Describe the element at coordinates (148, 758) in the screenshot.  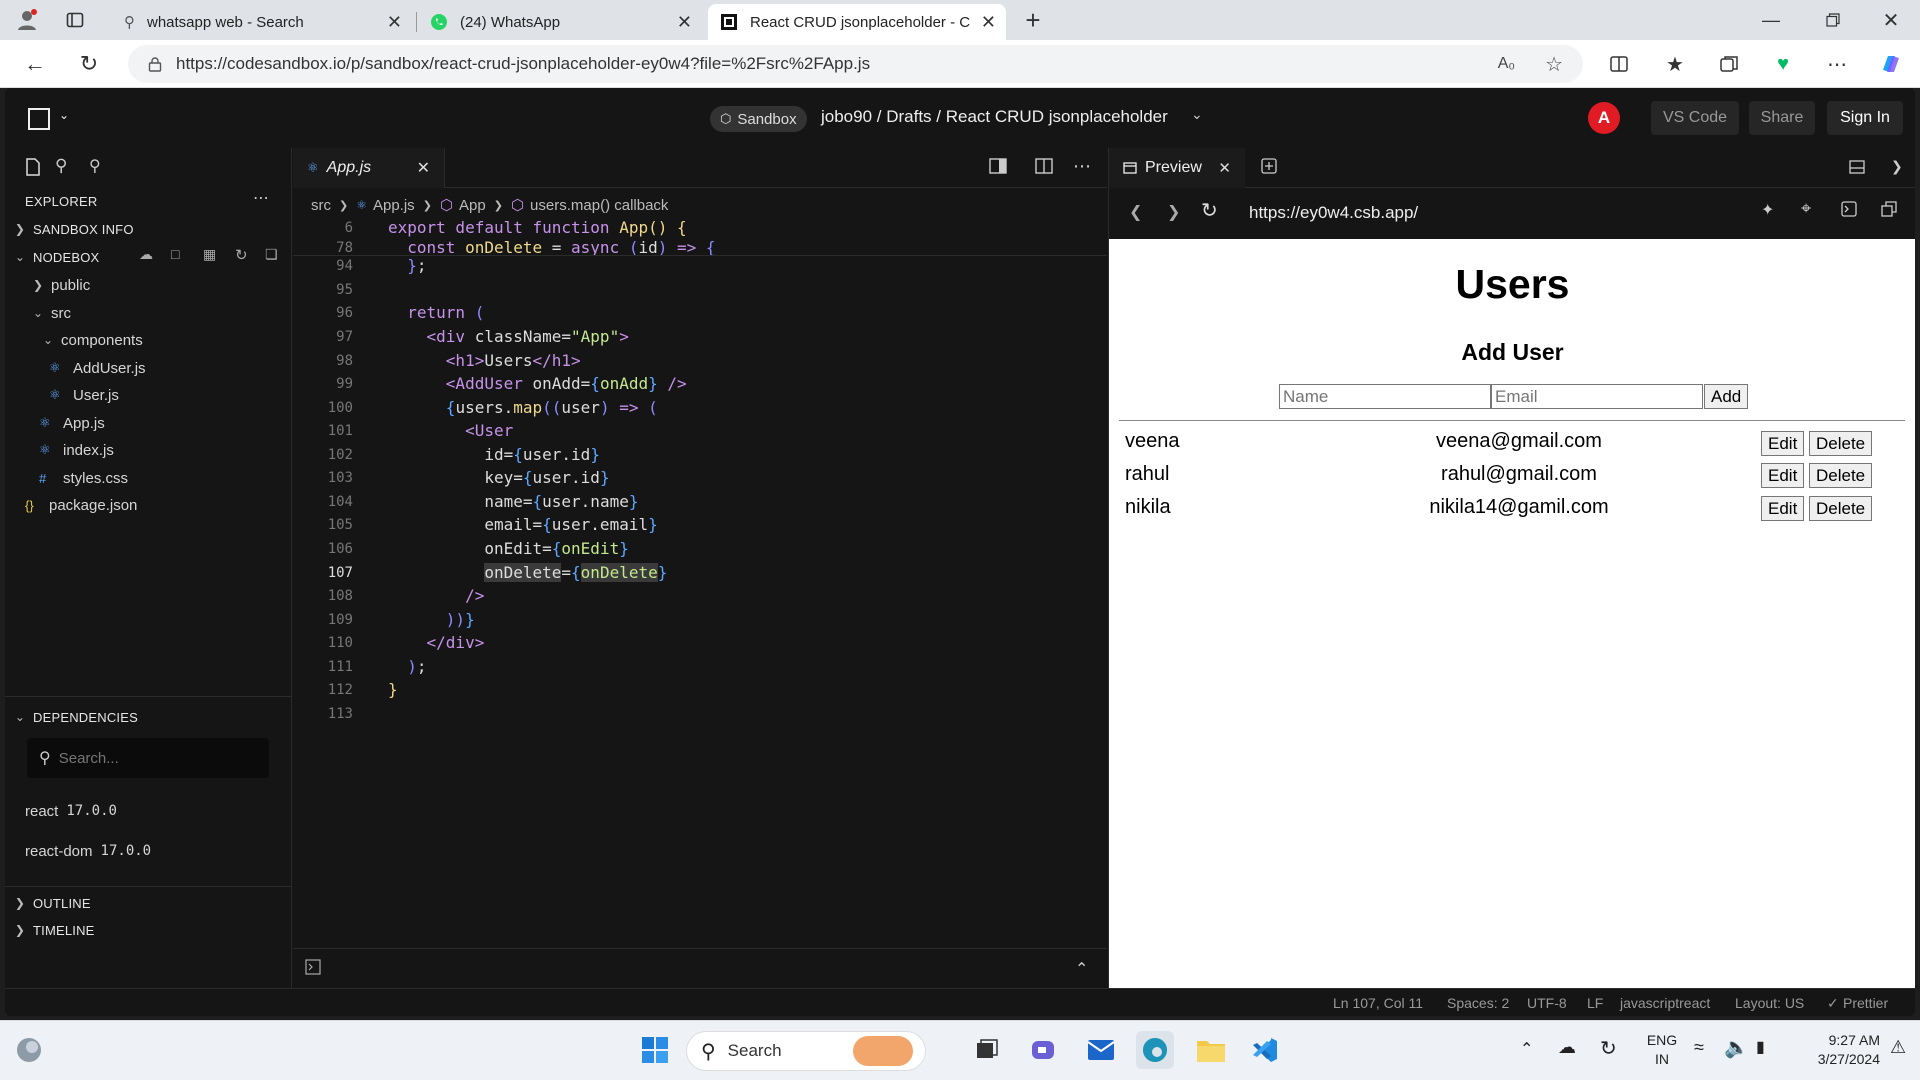
I see `dependency-search-input: ⚲` at that location.